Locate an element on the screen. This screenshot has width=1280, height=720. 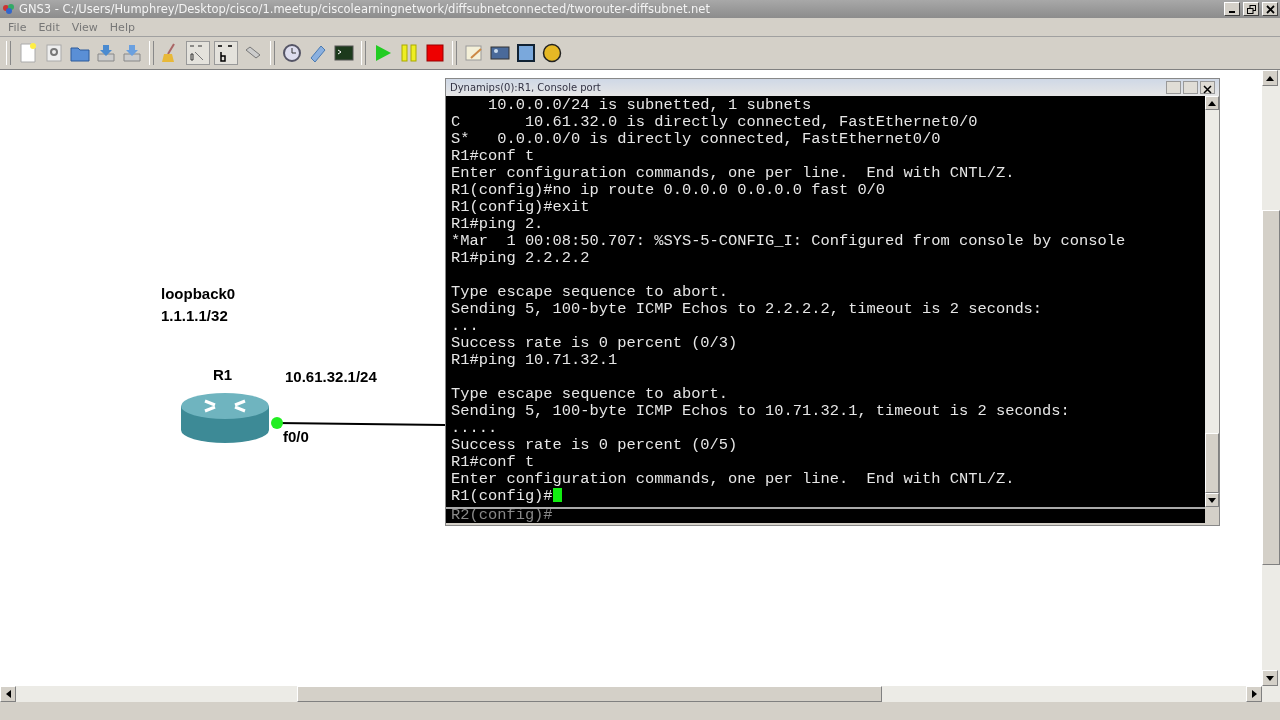
console-line: R1#ping 10.71.32.1 is located at coordinates (535, 360).